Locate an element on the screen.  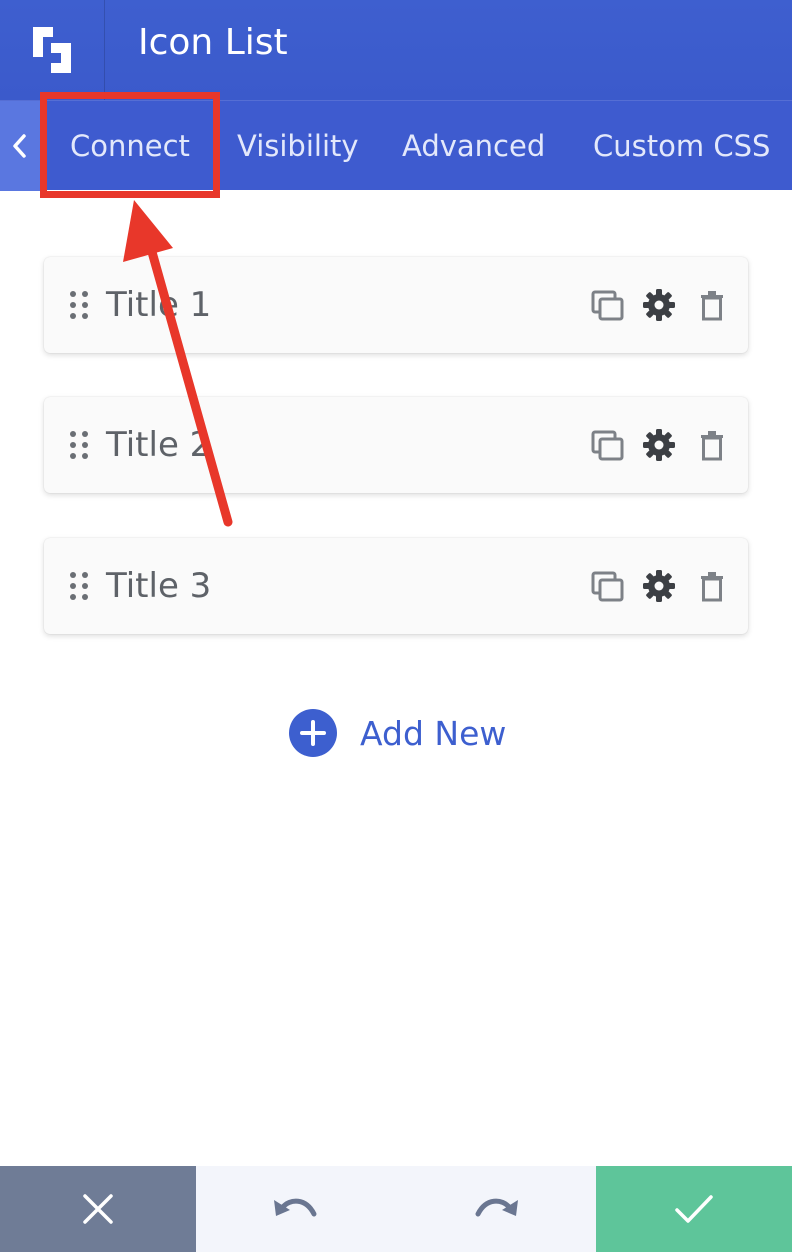
list-item-title: Title 3 is located at coordinates (159, 586).